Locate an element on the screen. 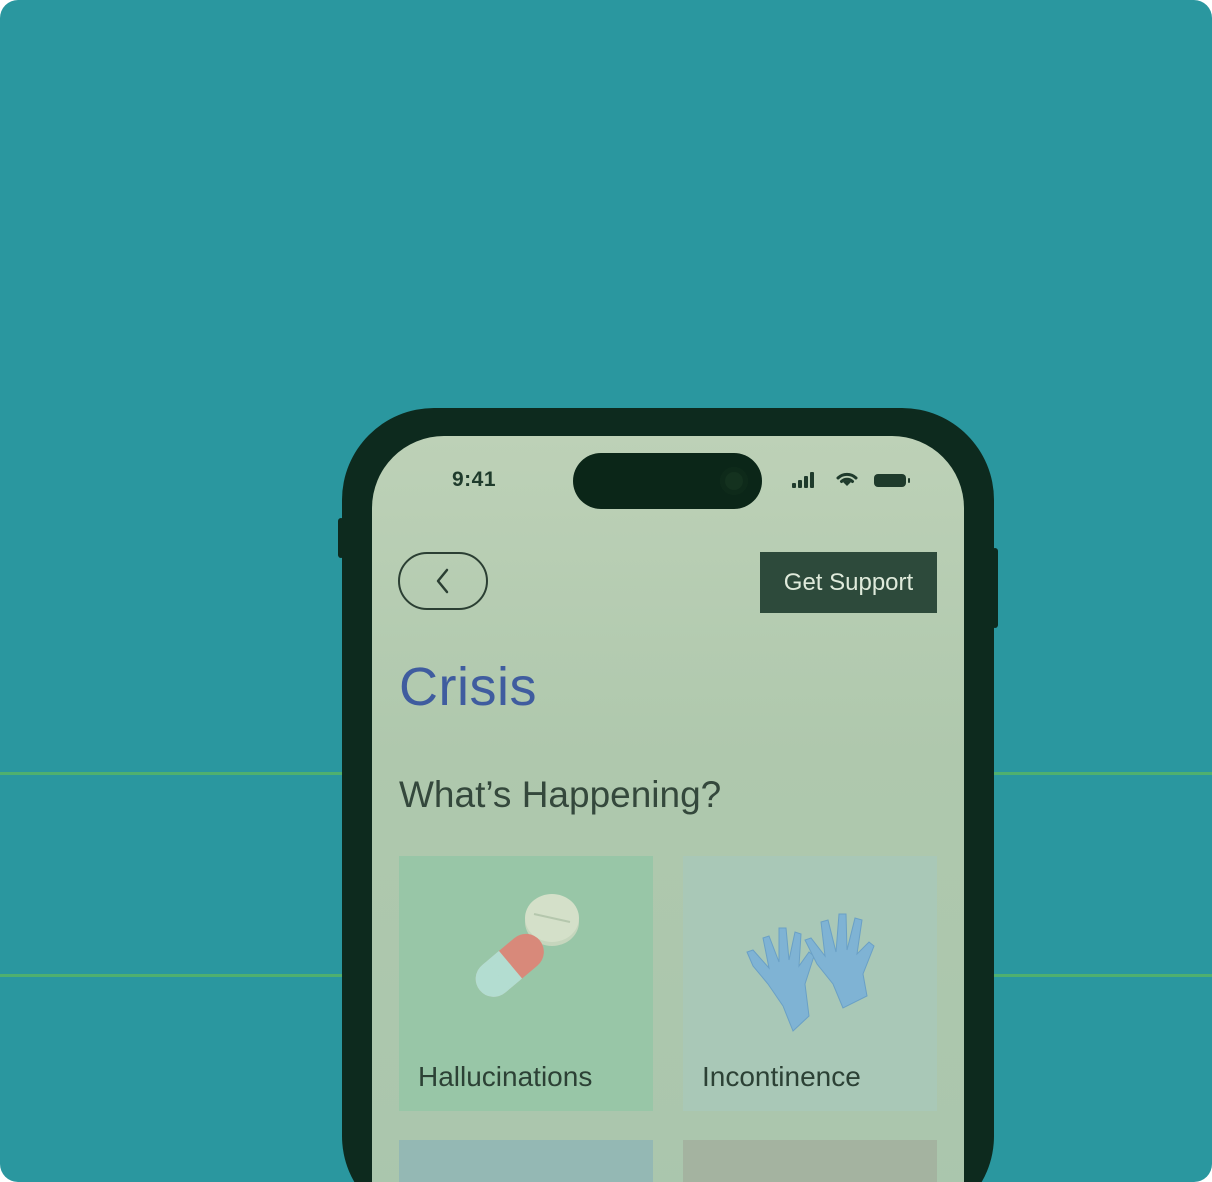  card-label: Incontinence is located at coordinates (781, 1076).